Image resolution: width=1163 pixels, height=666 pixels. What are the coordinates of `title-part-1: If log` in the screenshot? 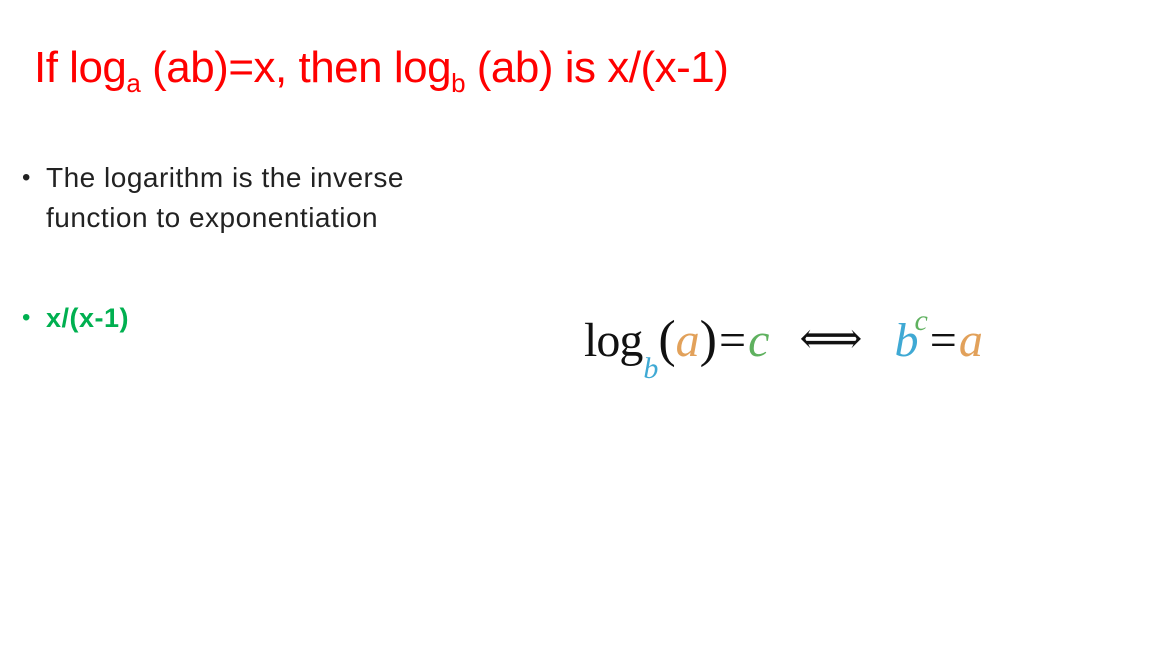 It's located at (80, 67).